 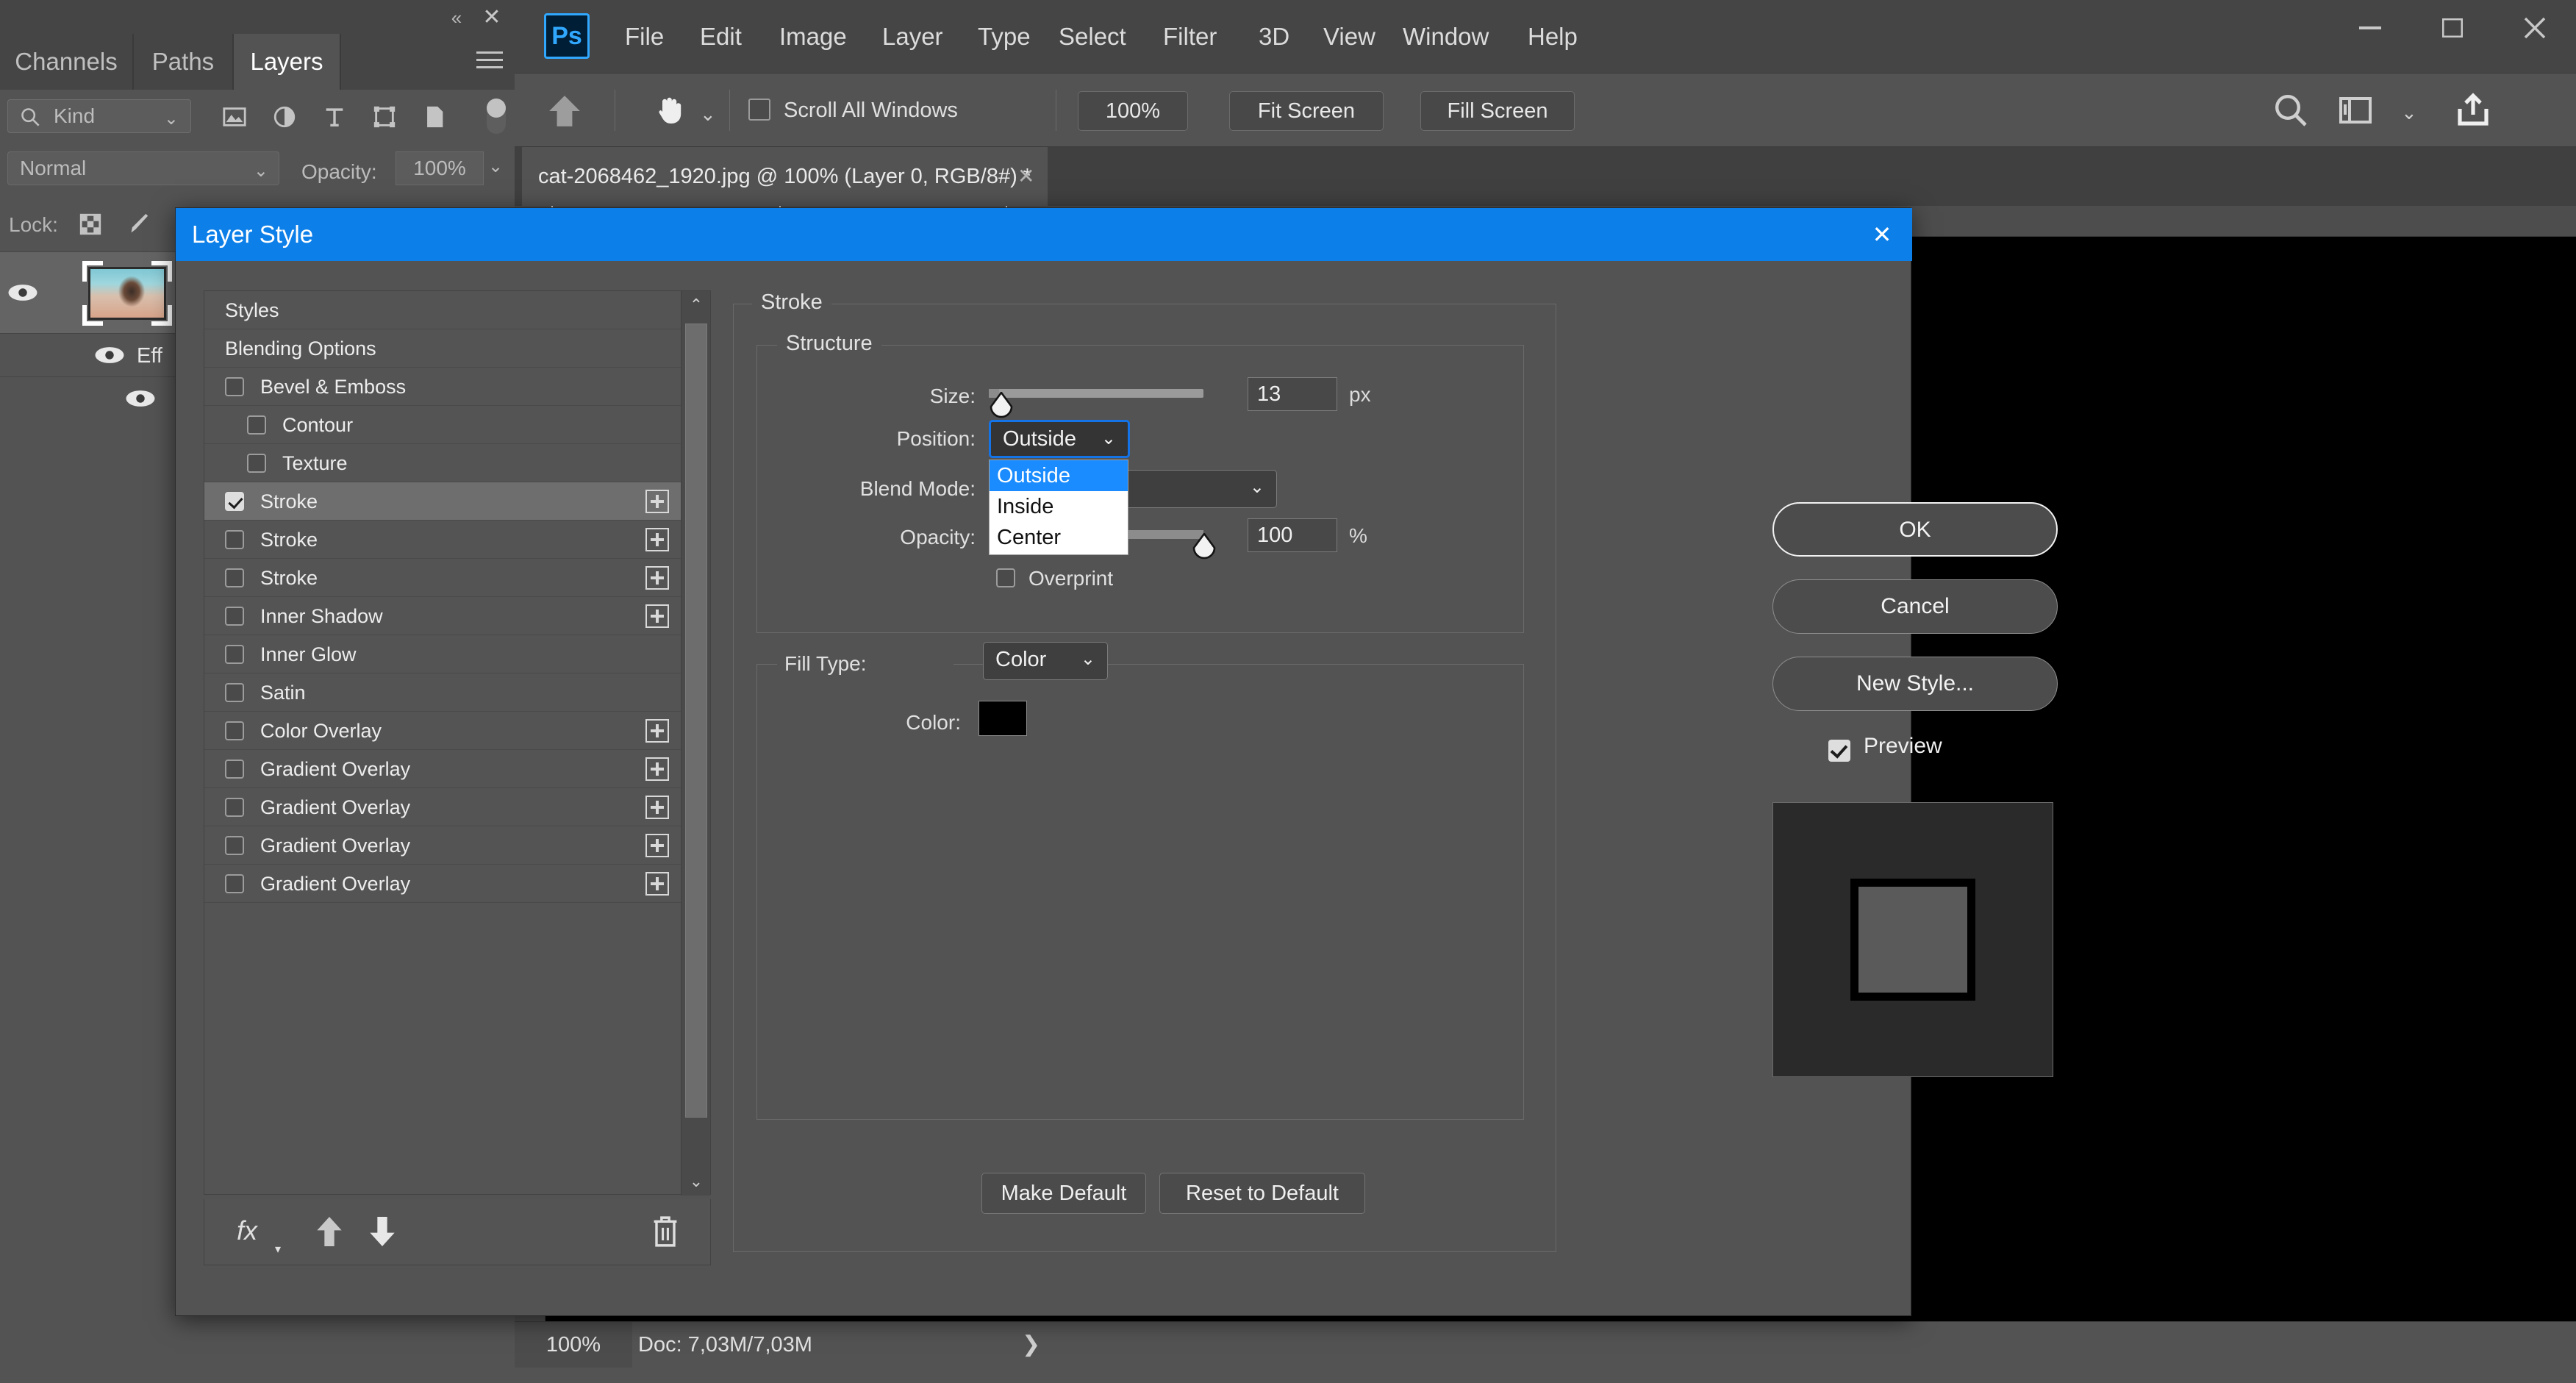 I want to click on menu-type: Type, so click(x=1004, y=37).